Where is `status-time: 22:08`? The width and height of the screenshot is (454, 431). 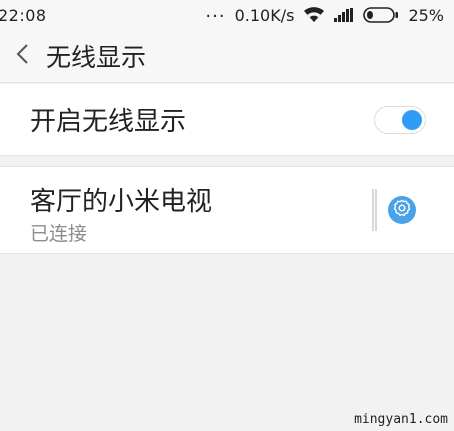 status-time: 22:08 is located at coordinates (23, 15).